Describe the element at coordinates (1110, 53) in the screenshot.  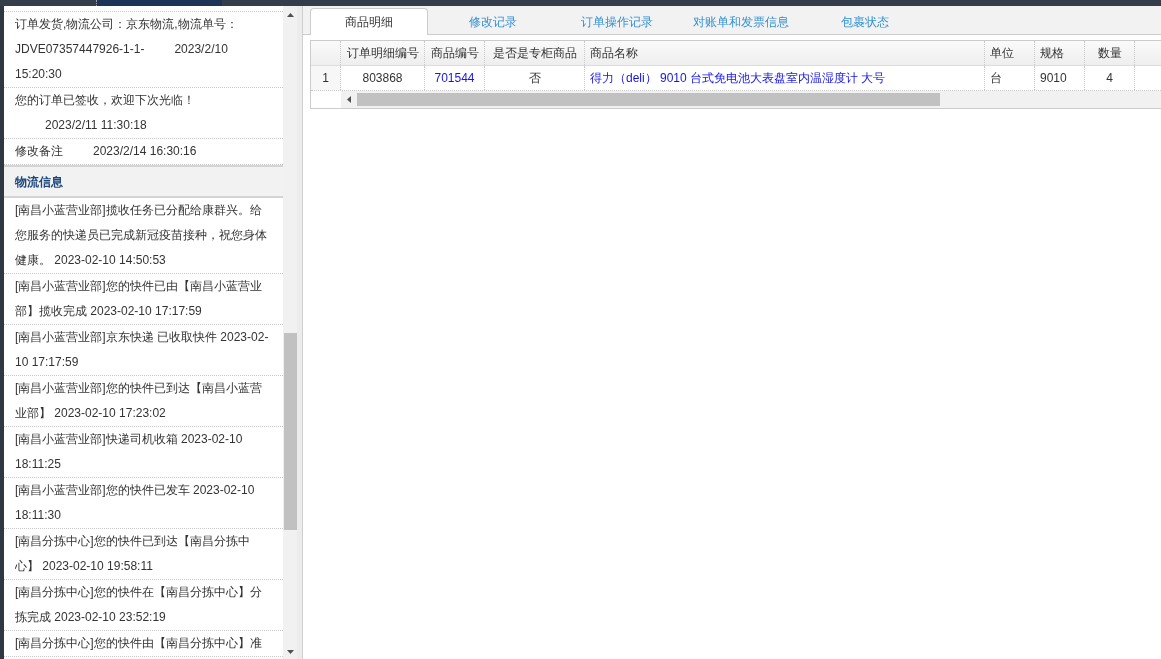
I see `column-header: 数量` at that location.